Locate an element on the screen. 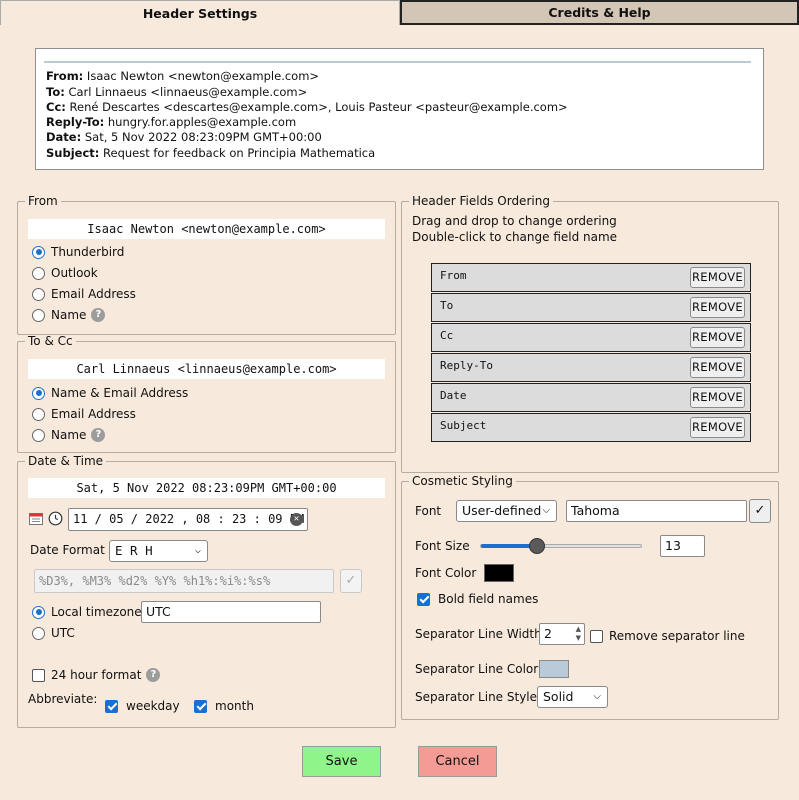 The height and width of the screenshot is (800, 799). spinner-icon: ▲ ▼ is located at coordinates (578, 634).